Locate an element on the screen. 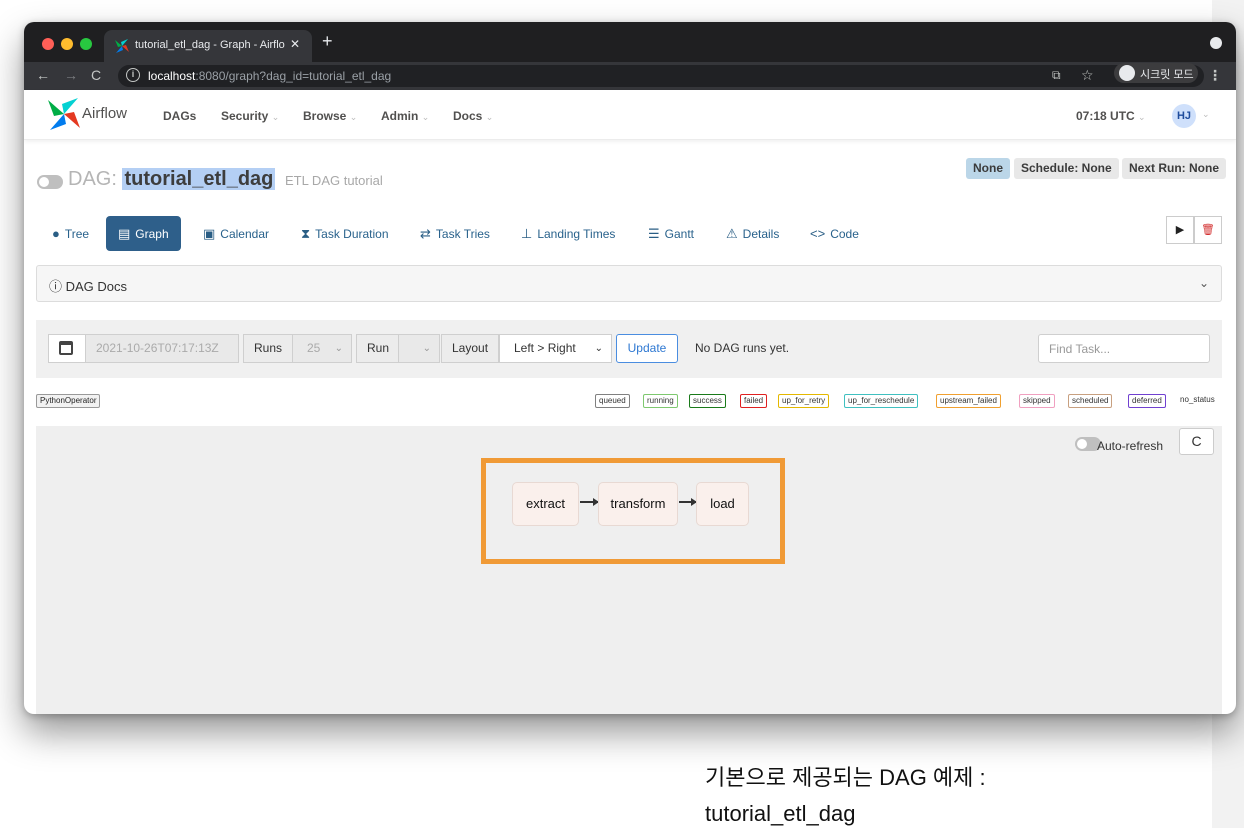 This screenshot has width=1244, height=832. nav-admin: Admin ⌄ is located at coordinates (405, 116).